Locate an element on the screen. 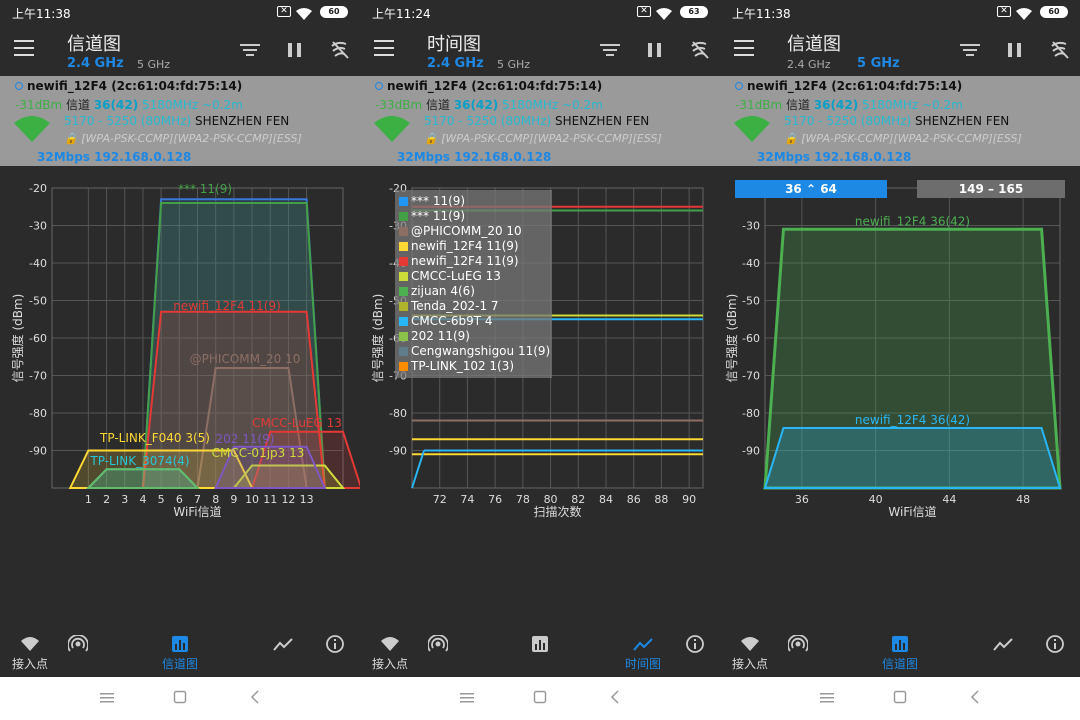 The width and height of the screenshot is (1080, 720). security-row: 🔒 [WPA-PSK-CCMP][WPA2-PSK-CCMP][ESS] is located at coordinates (183, 138).